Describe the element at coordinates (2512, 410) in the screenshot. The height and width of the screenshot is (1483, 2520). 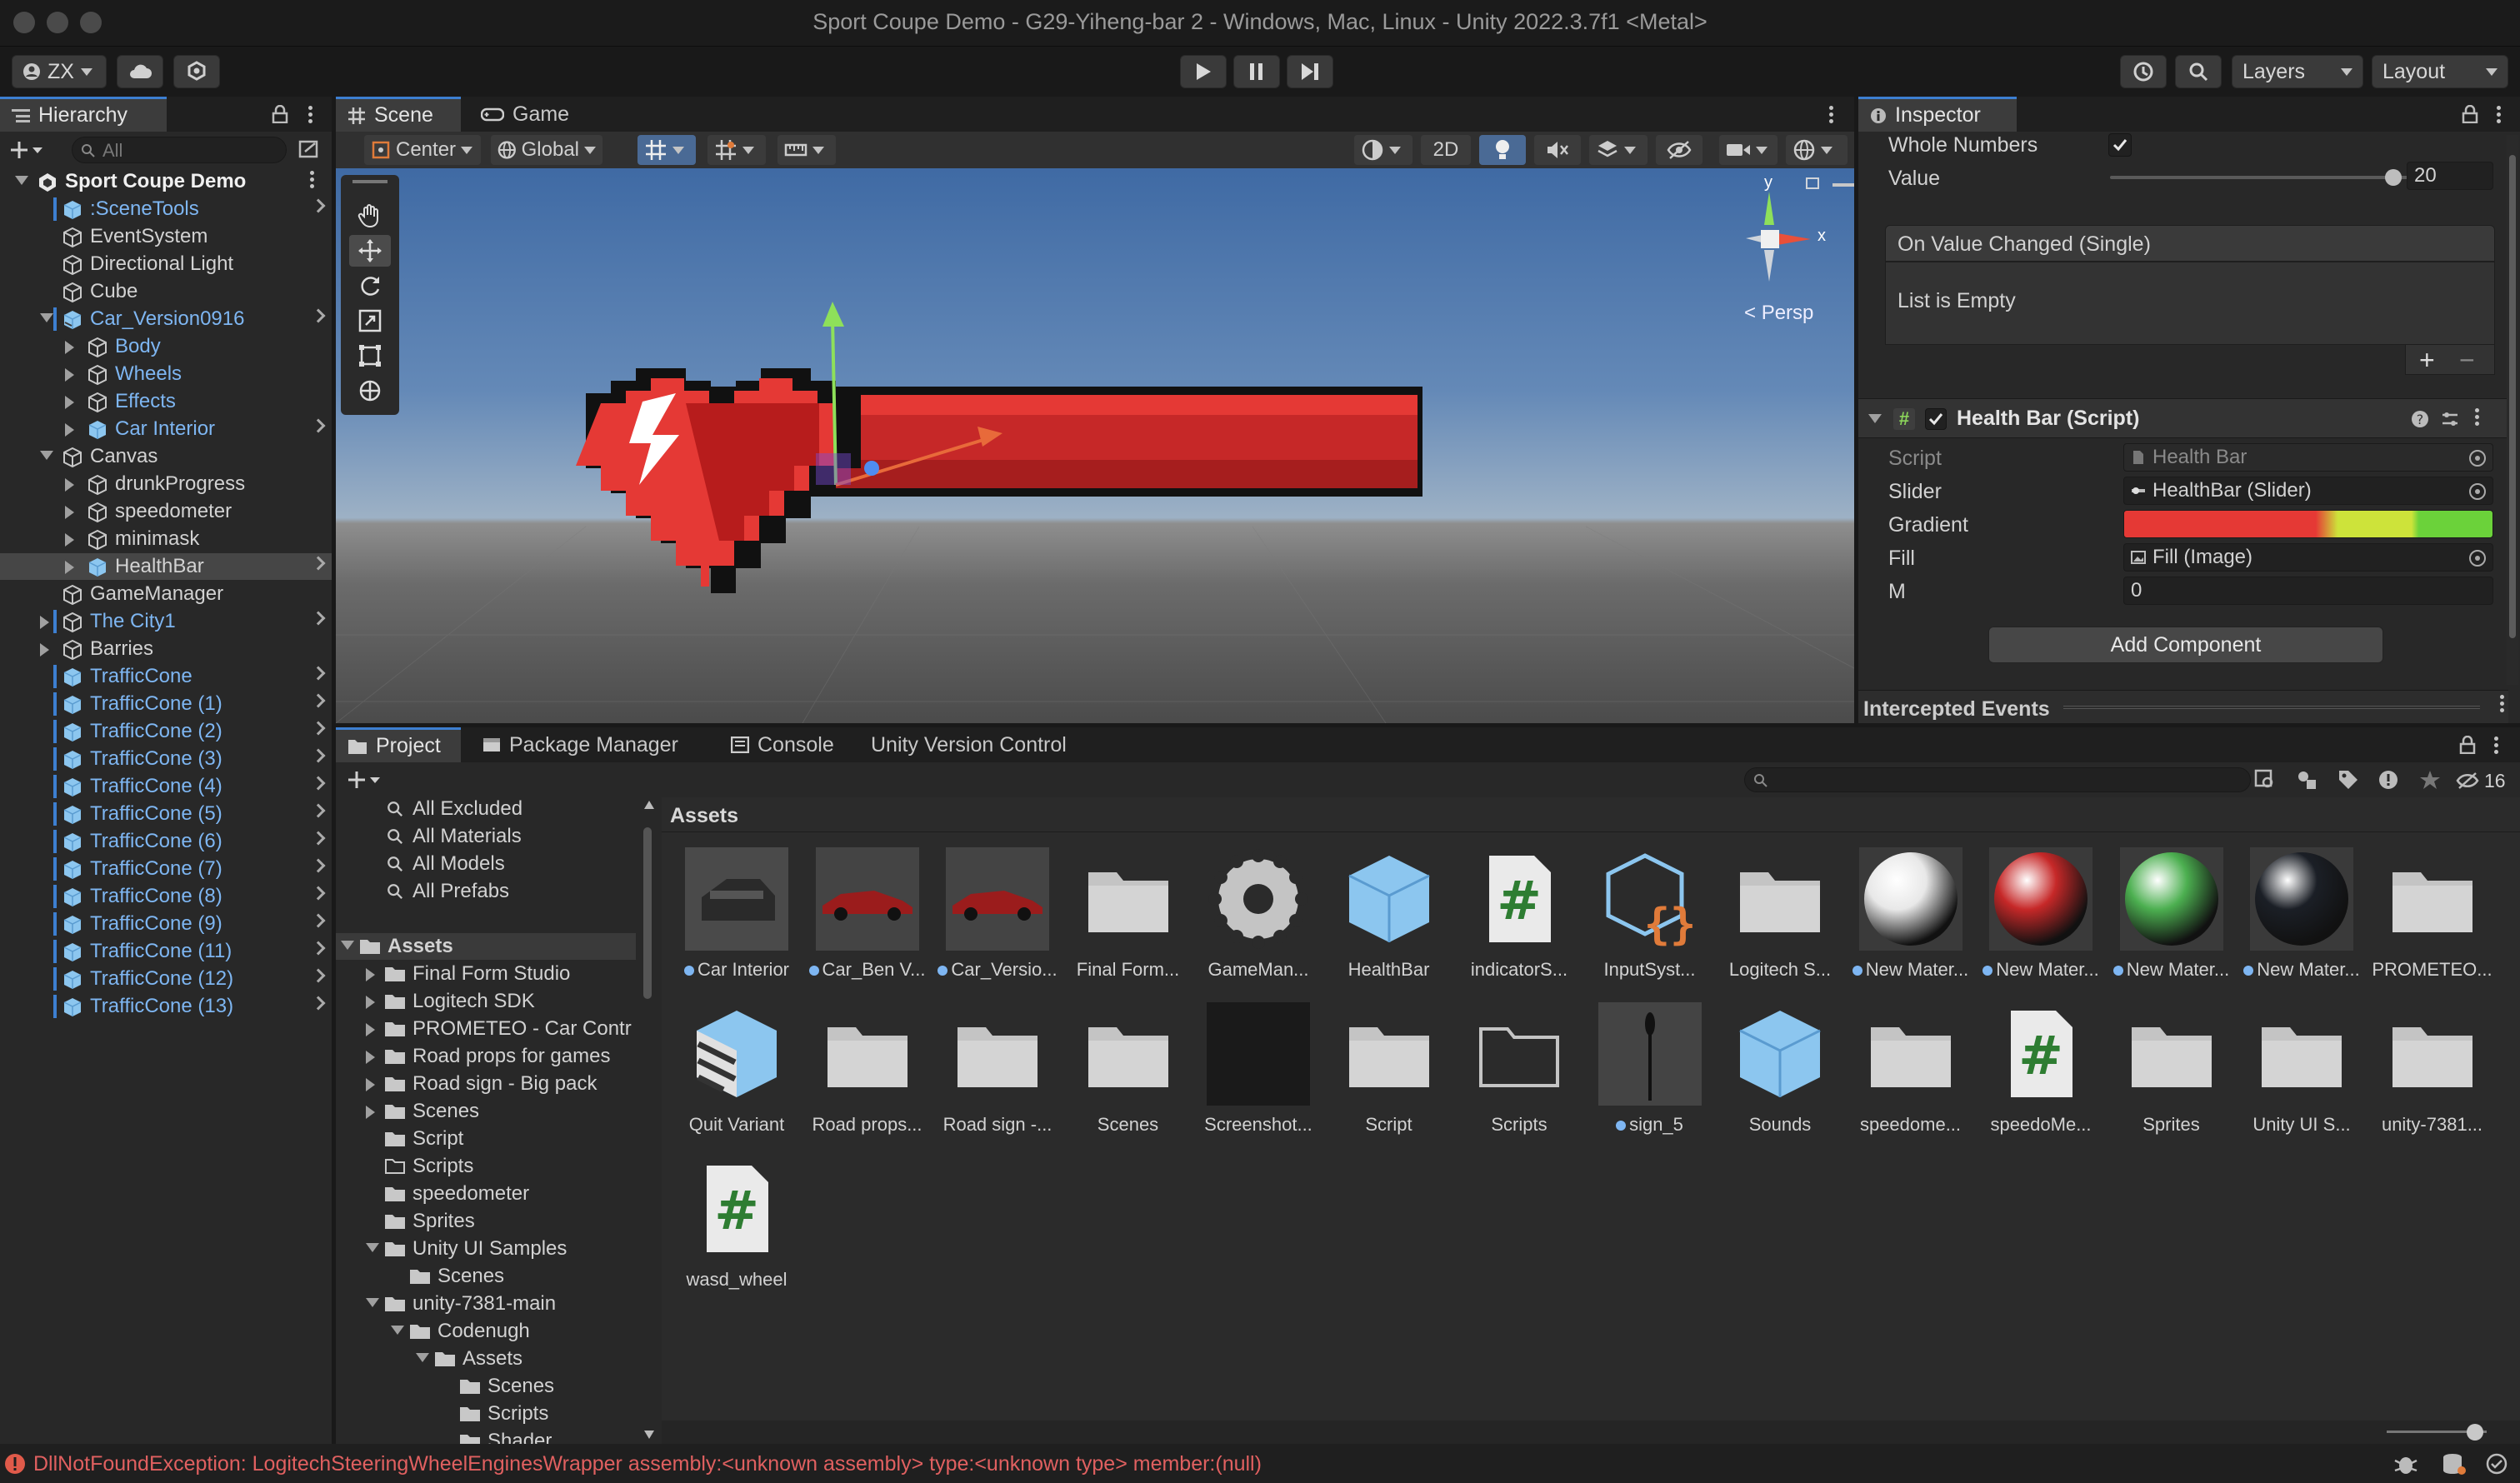
I see `inspector-scrollbar` at that location.